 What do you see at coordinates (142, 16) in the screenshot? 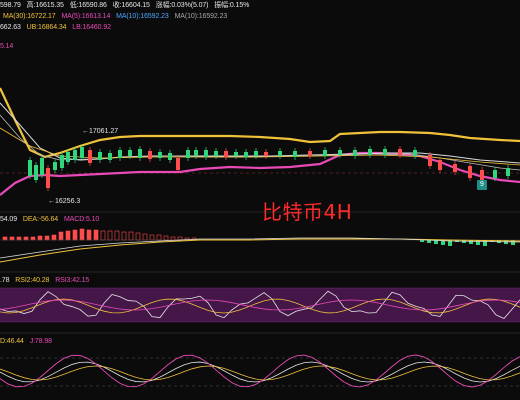
I see `ma10-value: MA(10):16592.23` at bounding box center [142, 16].